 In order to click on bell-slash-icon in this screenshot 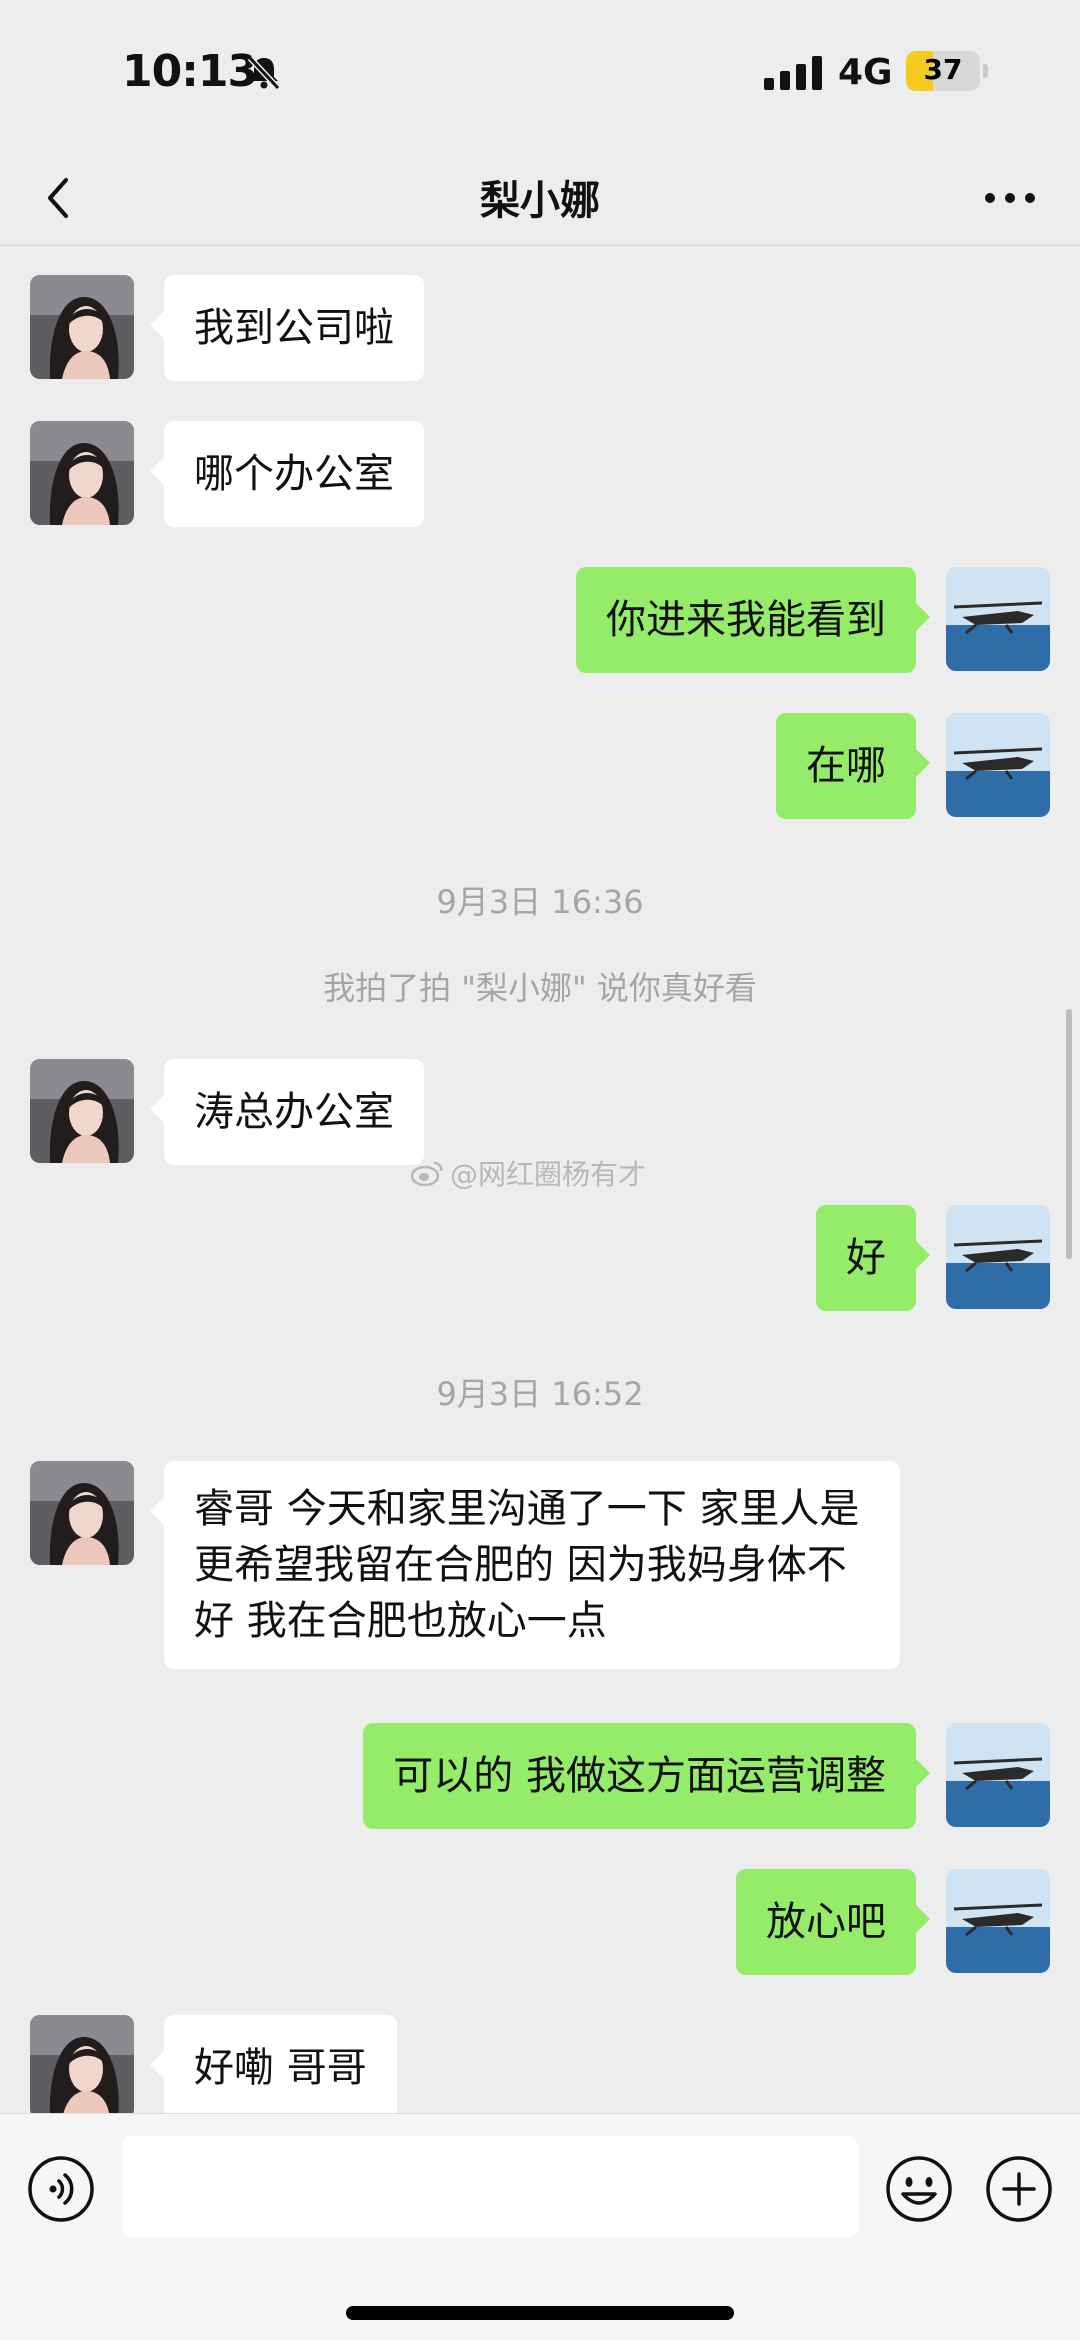, I will do `click(264, 73)`.